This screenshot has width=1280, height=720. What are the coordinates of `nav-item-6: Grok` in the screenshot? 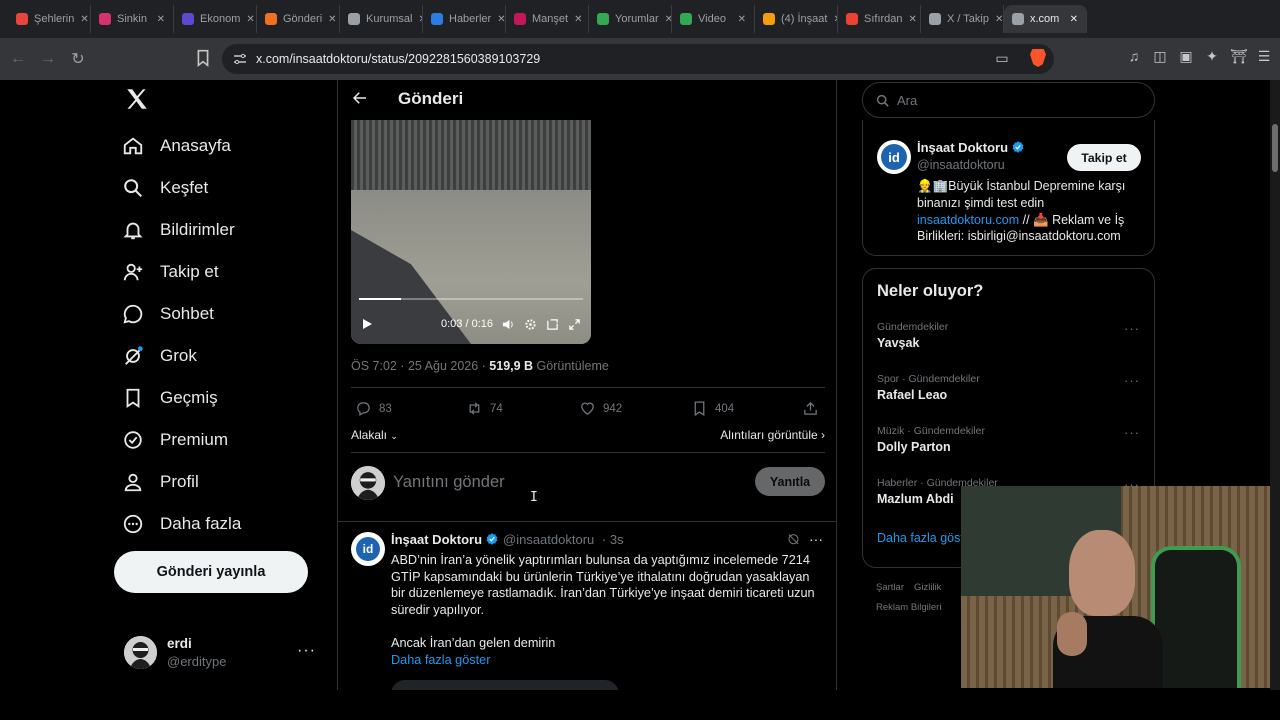 It's located at (159, 356).